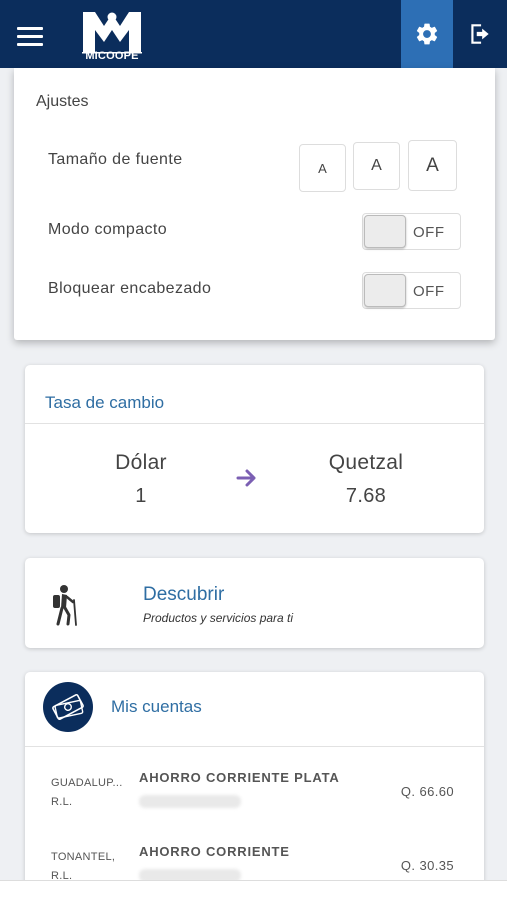 The width and height of the screenshot is (507, 900). I want to click on accounts-title: Mis cuentas, so click(156, 706).